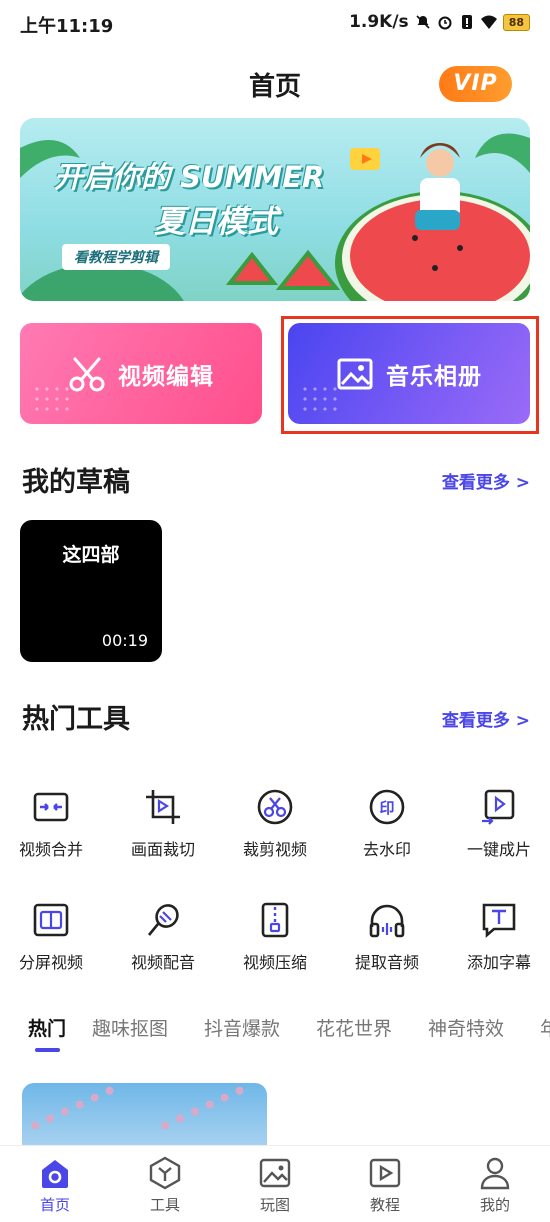 The height and width of the screenshot is (1222, 550). I want to click on network-speed: 1.9K/s, so click(379, 22).